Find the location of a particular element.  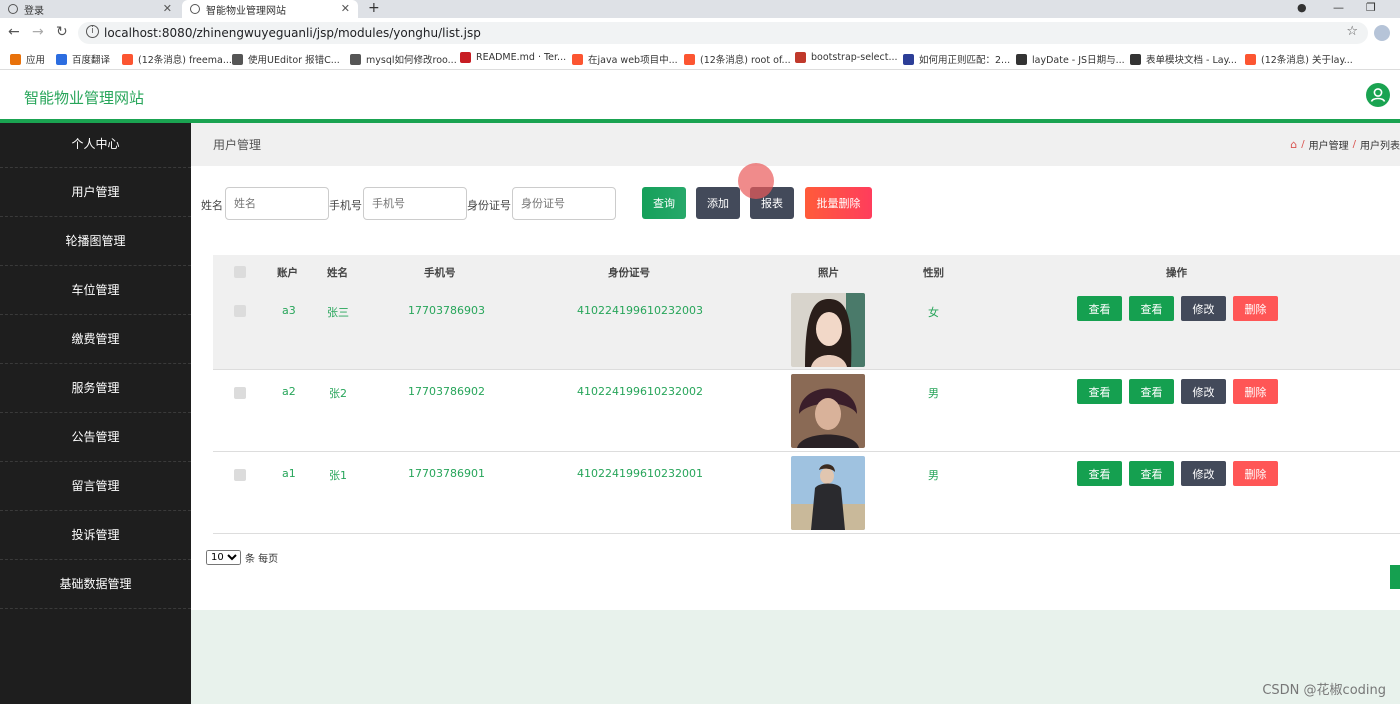

bookmark-item: 百度翻译 is located at coordinates (83, 59).